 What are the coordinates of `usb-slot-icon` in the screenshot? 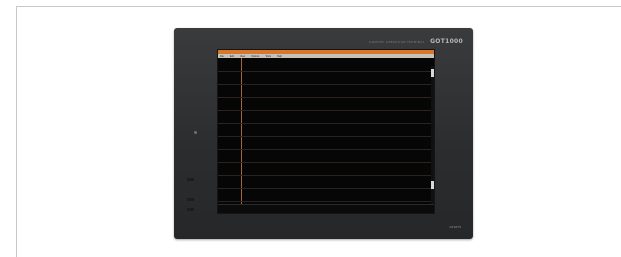 It's located at (190, 179).